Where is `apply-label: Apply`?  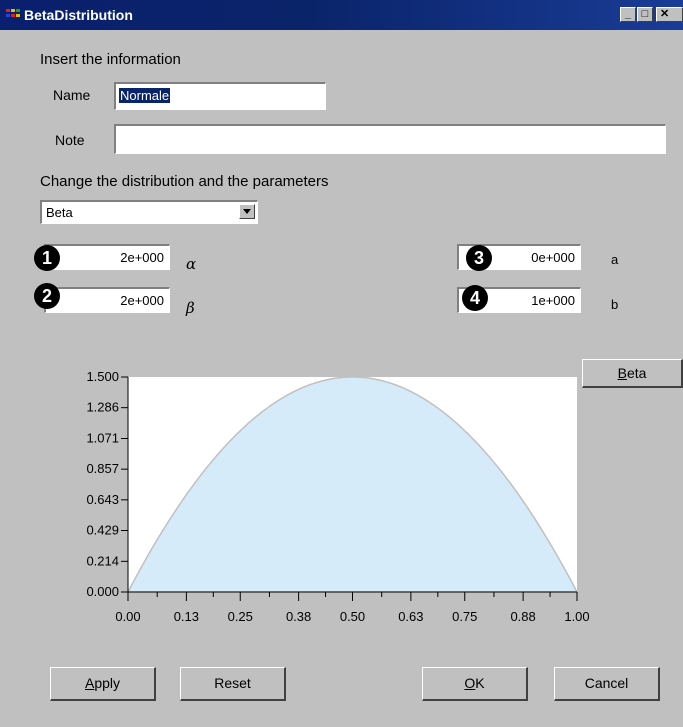 apply-label: Apply is located at coordinates (102, 683).